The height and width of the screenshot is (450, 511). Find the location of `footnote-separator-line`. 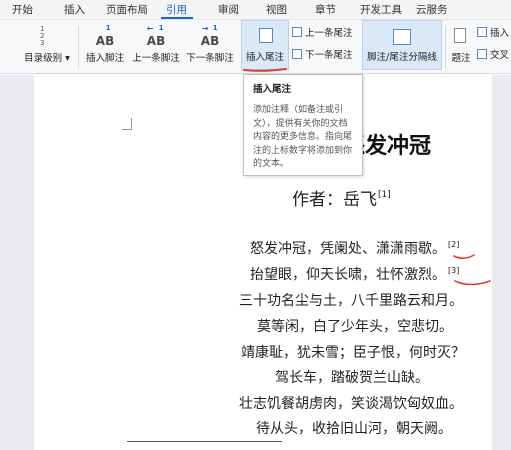

footnote-separator-line is located at coordinates (204, 441).